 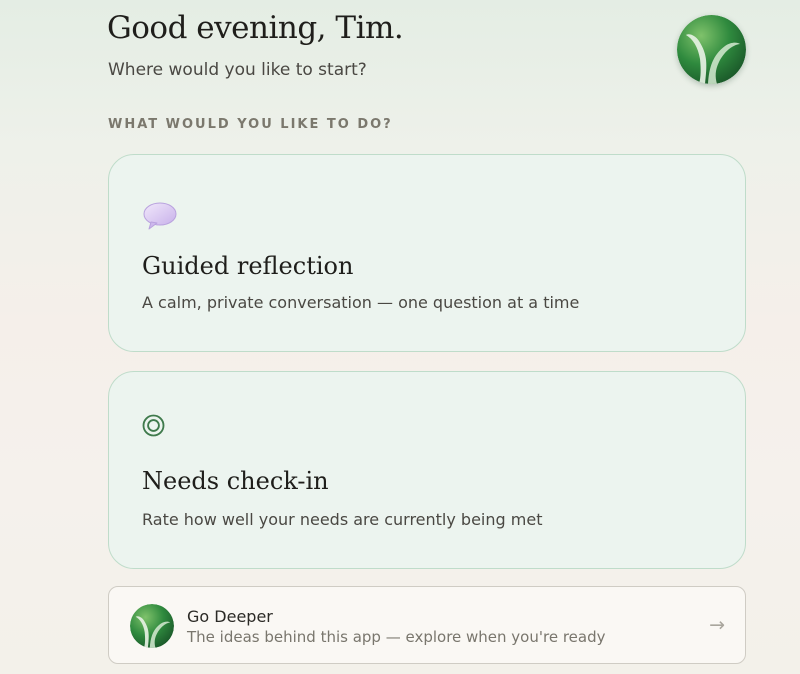 What do you see at coordinates (235, 481) in the screenshot?
I see `card-title: Needs check-in` at bounding box center [235, 481].